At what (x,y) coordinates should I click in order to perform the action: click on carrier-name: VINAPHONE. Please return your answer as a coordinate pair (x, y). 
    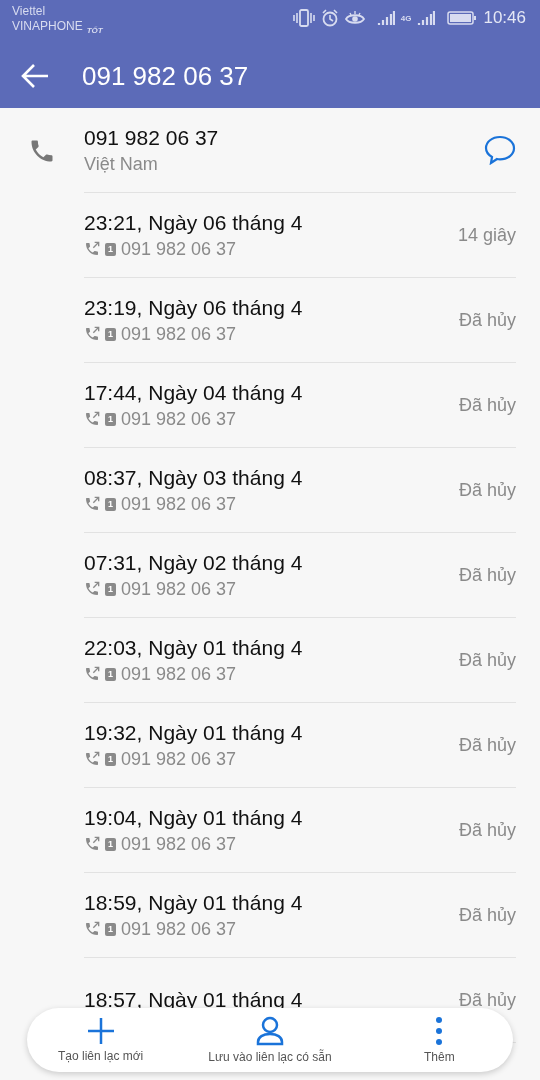
    Looking at the image, I should click on (47, 27).